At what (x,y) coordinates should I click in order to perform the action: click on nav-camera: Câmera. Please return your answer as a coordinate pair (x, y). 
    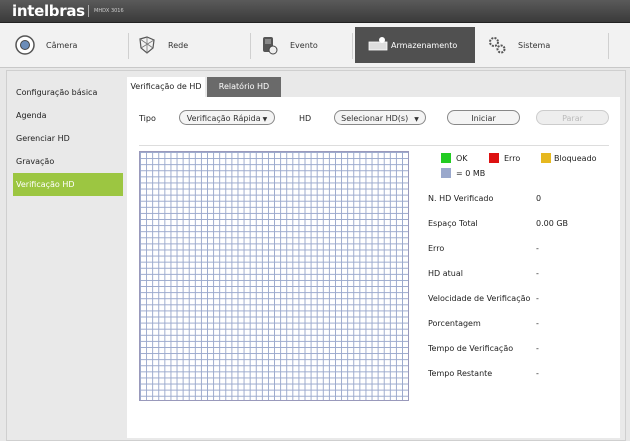
    Looking at the image, I should click on (69, 45).